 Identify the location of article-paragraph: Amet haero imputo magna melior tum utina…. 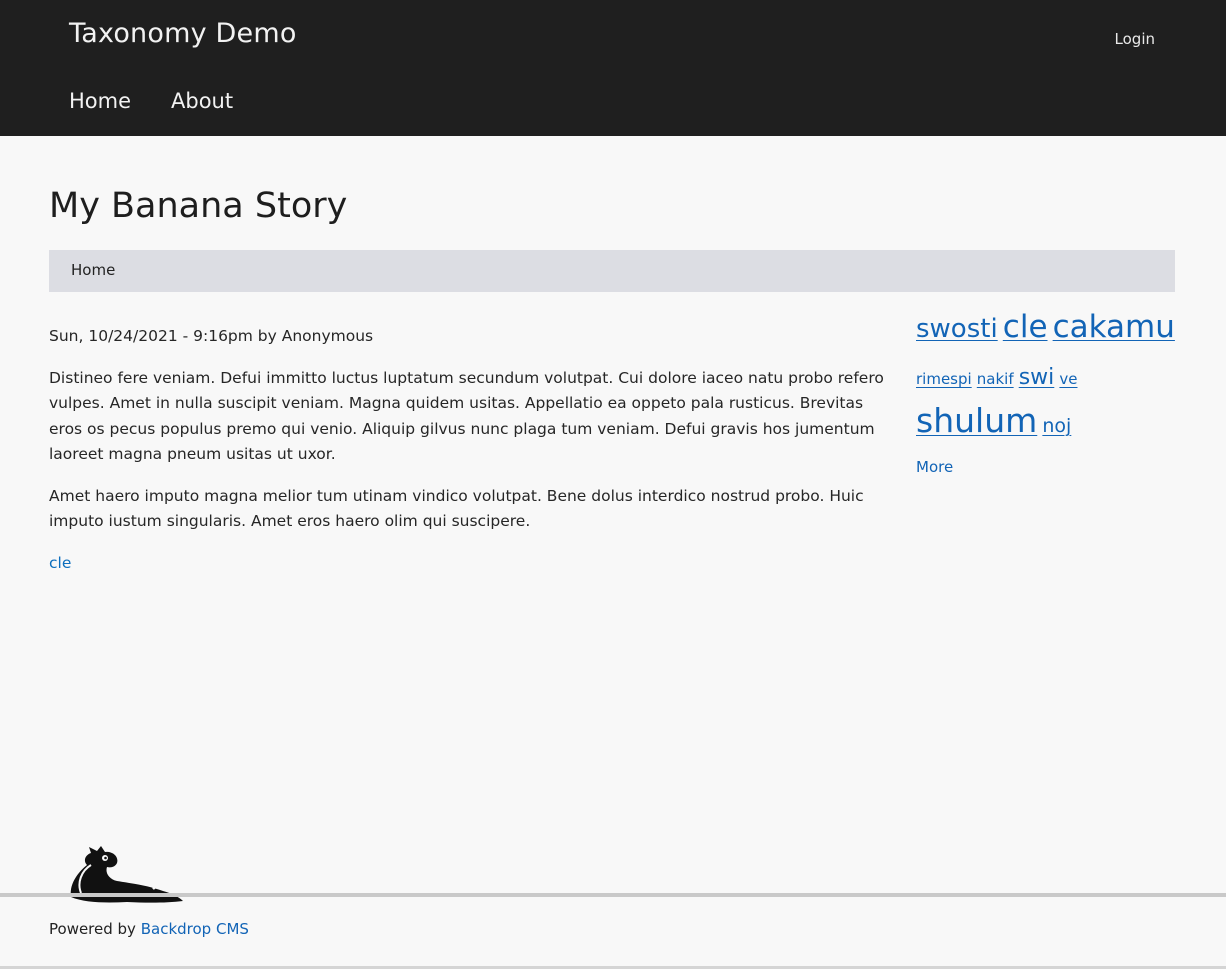
(456, 508).